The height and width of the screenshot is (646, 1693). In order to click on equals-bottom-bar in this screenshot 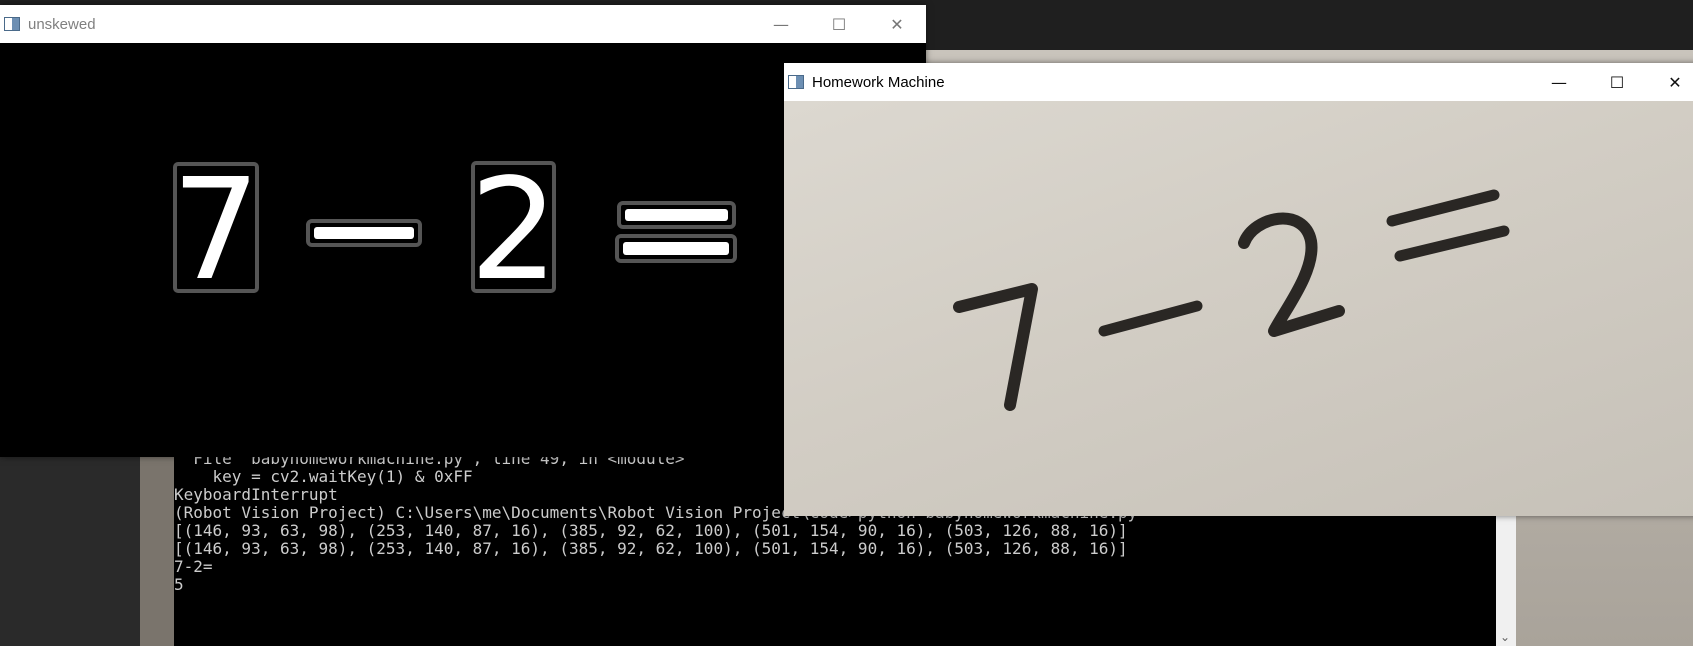, I will do `click(676, 248)`.